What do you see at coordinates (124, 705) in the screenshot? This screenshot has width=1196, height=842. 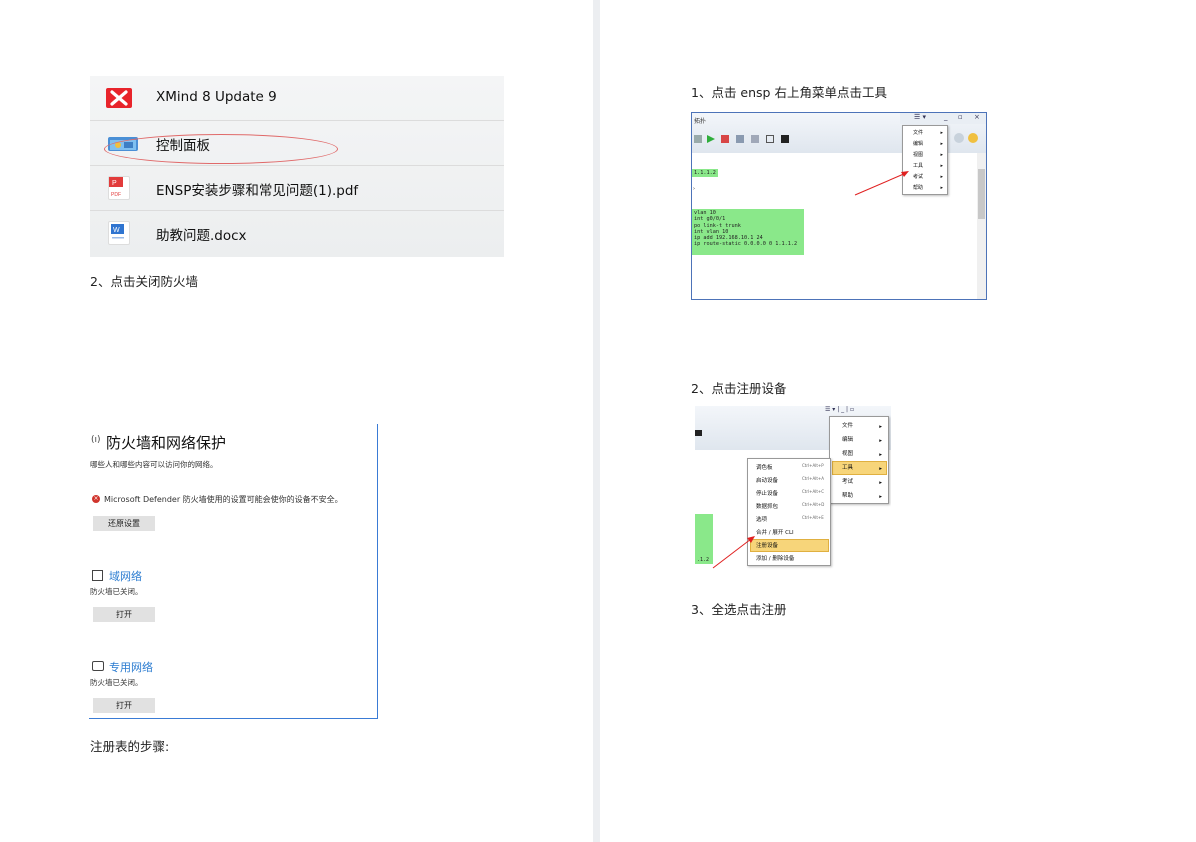 I see `private-network-open-button: 打开` at bounding box center [124, 705].